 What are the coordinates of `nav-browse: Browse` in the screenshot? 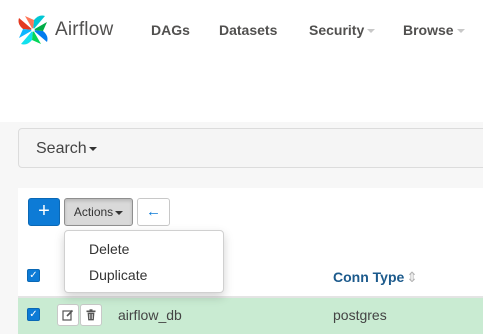 It's located at (434, 30).